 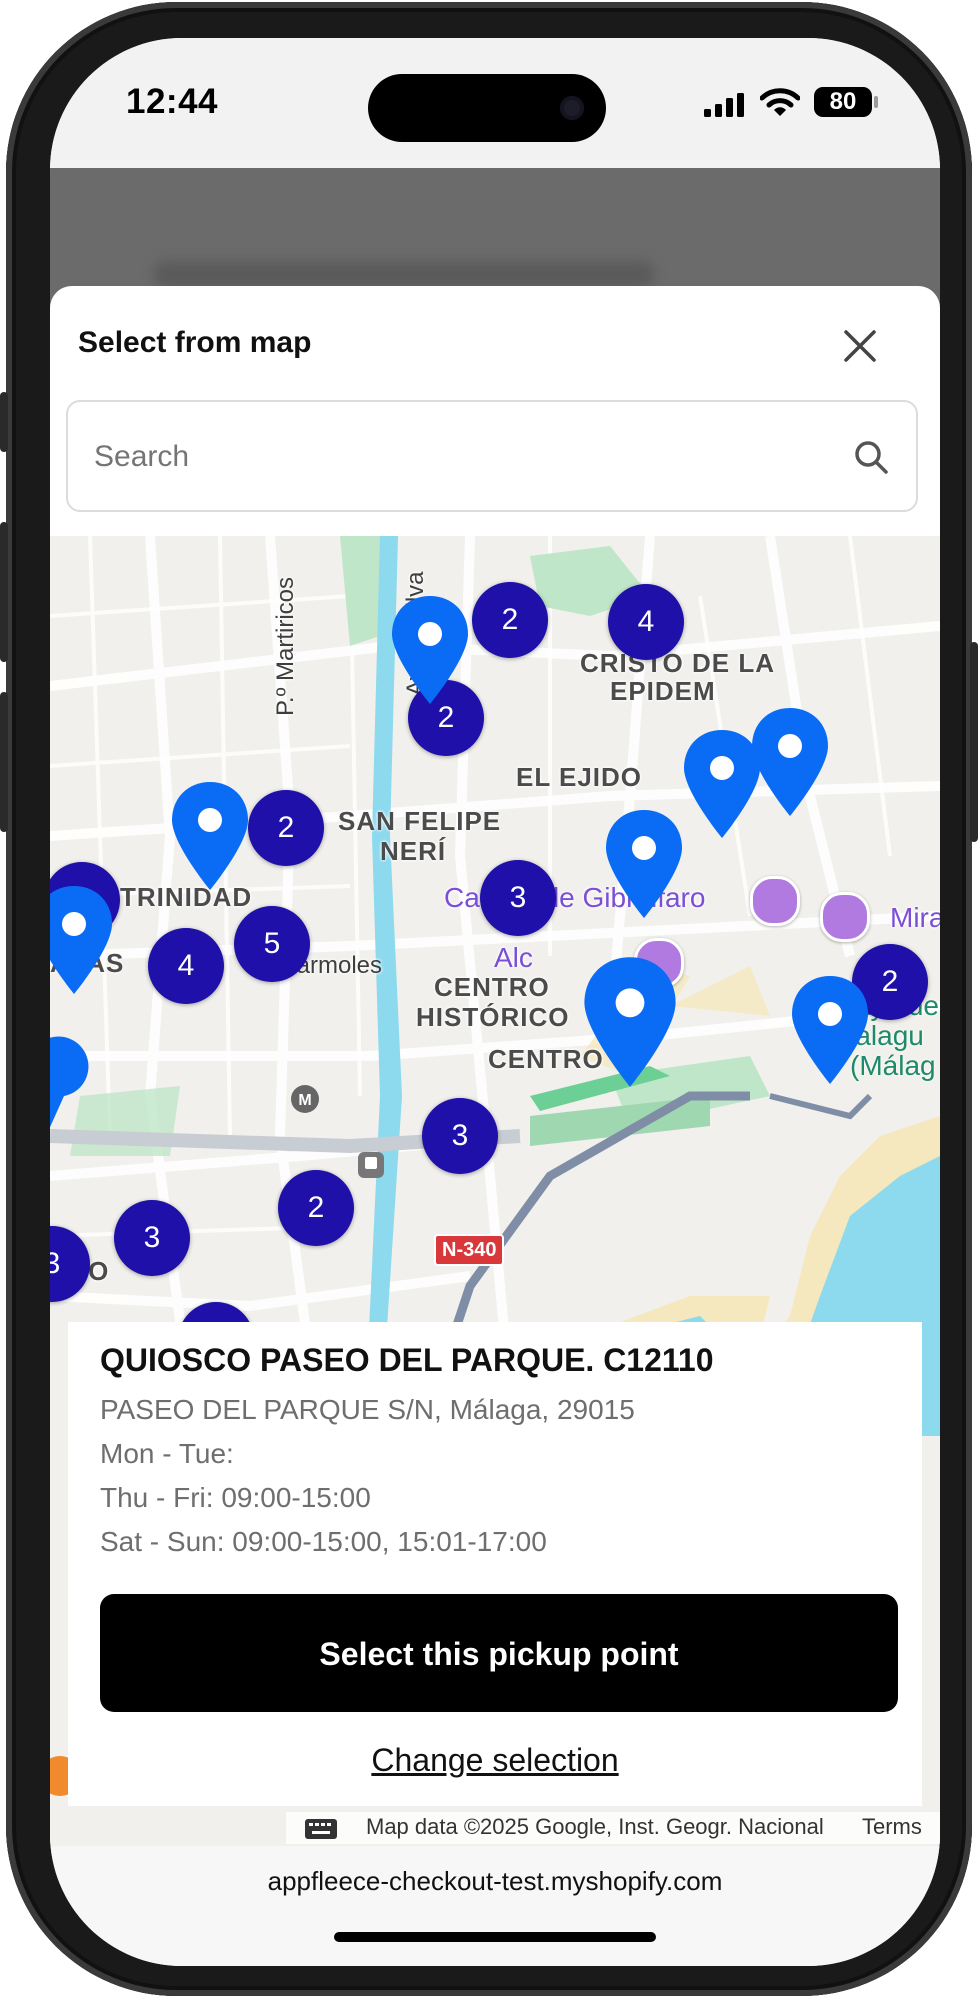 What do you see at coordinates (513, 958) in the screenshot?
I see `poi-label-alcazaba: Alc` at bounding box center [513, 958].